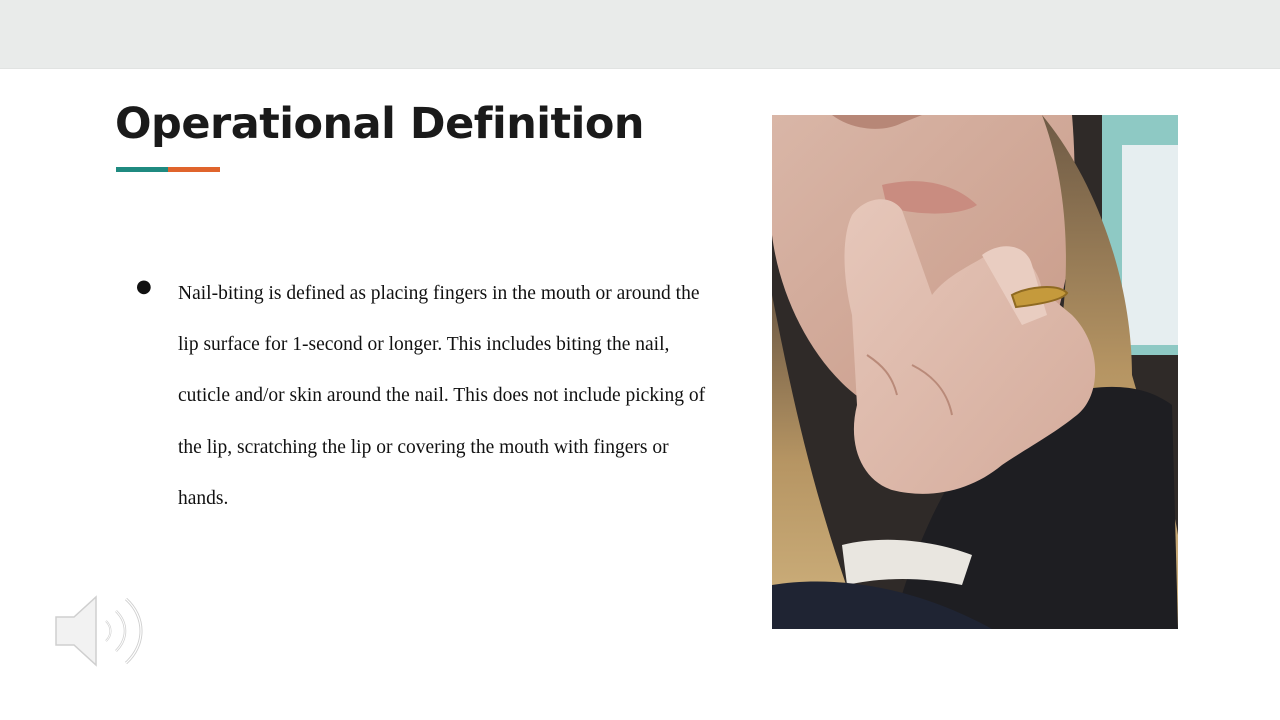 This screenshot has height=720, width=1280. Describe the element at coordinates (142, 169) in the screenshot. I see `title-accent-teal` at that location.